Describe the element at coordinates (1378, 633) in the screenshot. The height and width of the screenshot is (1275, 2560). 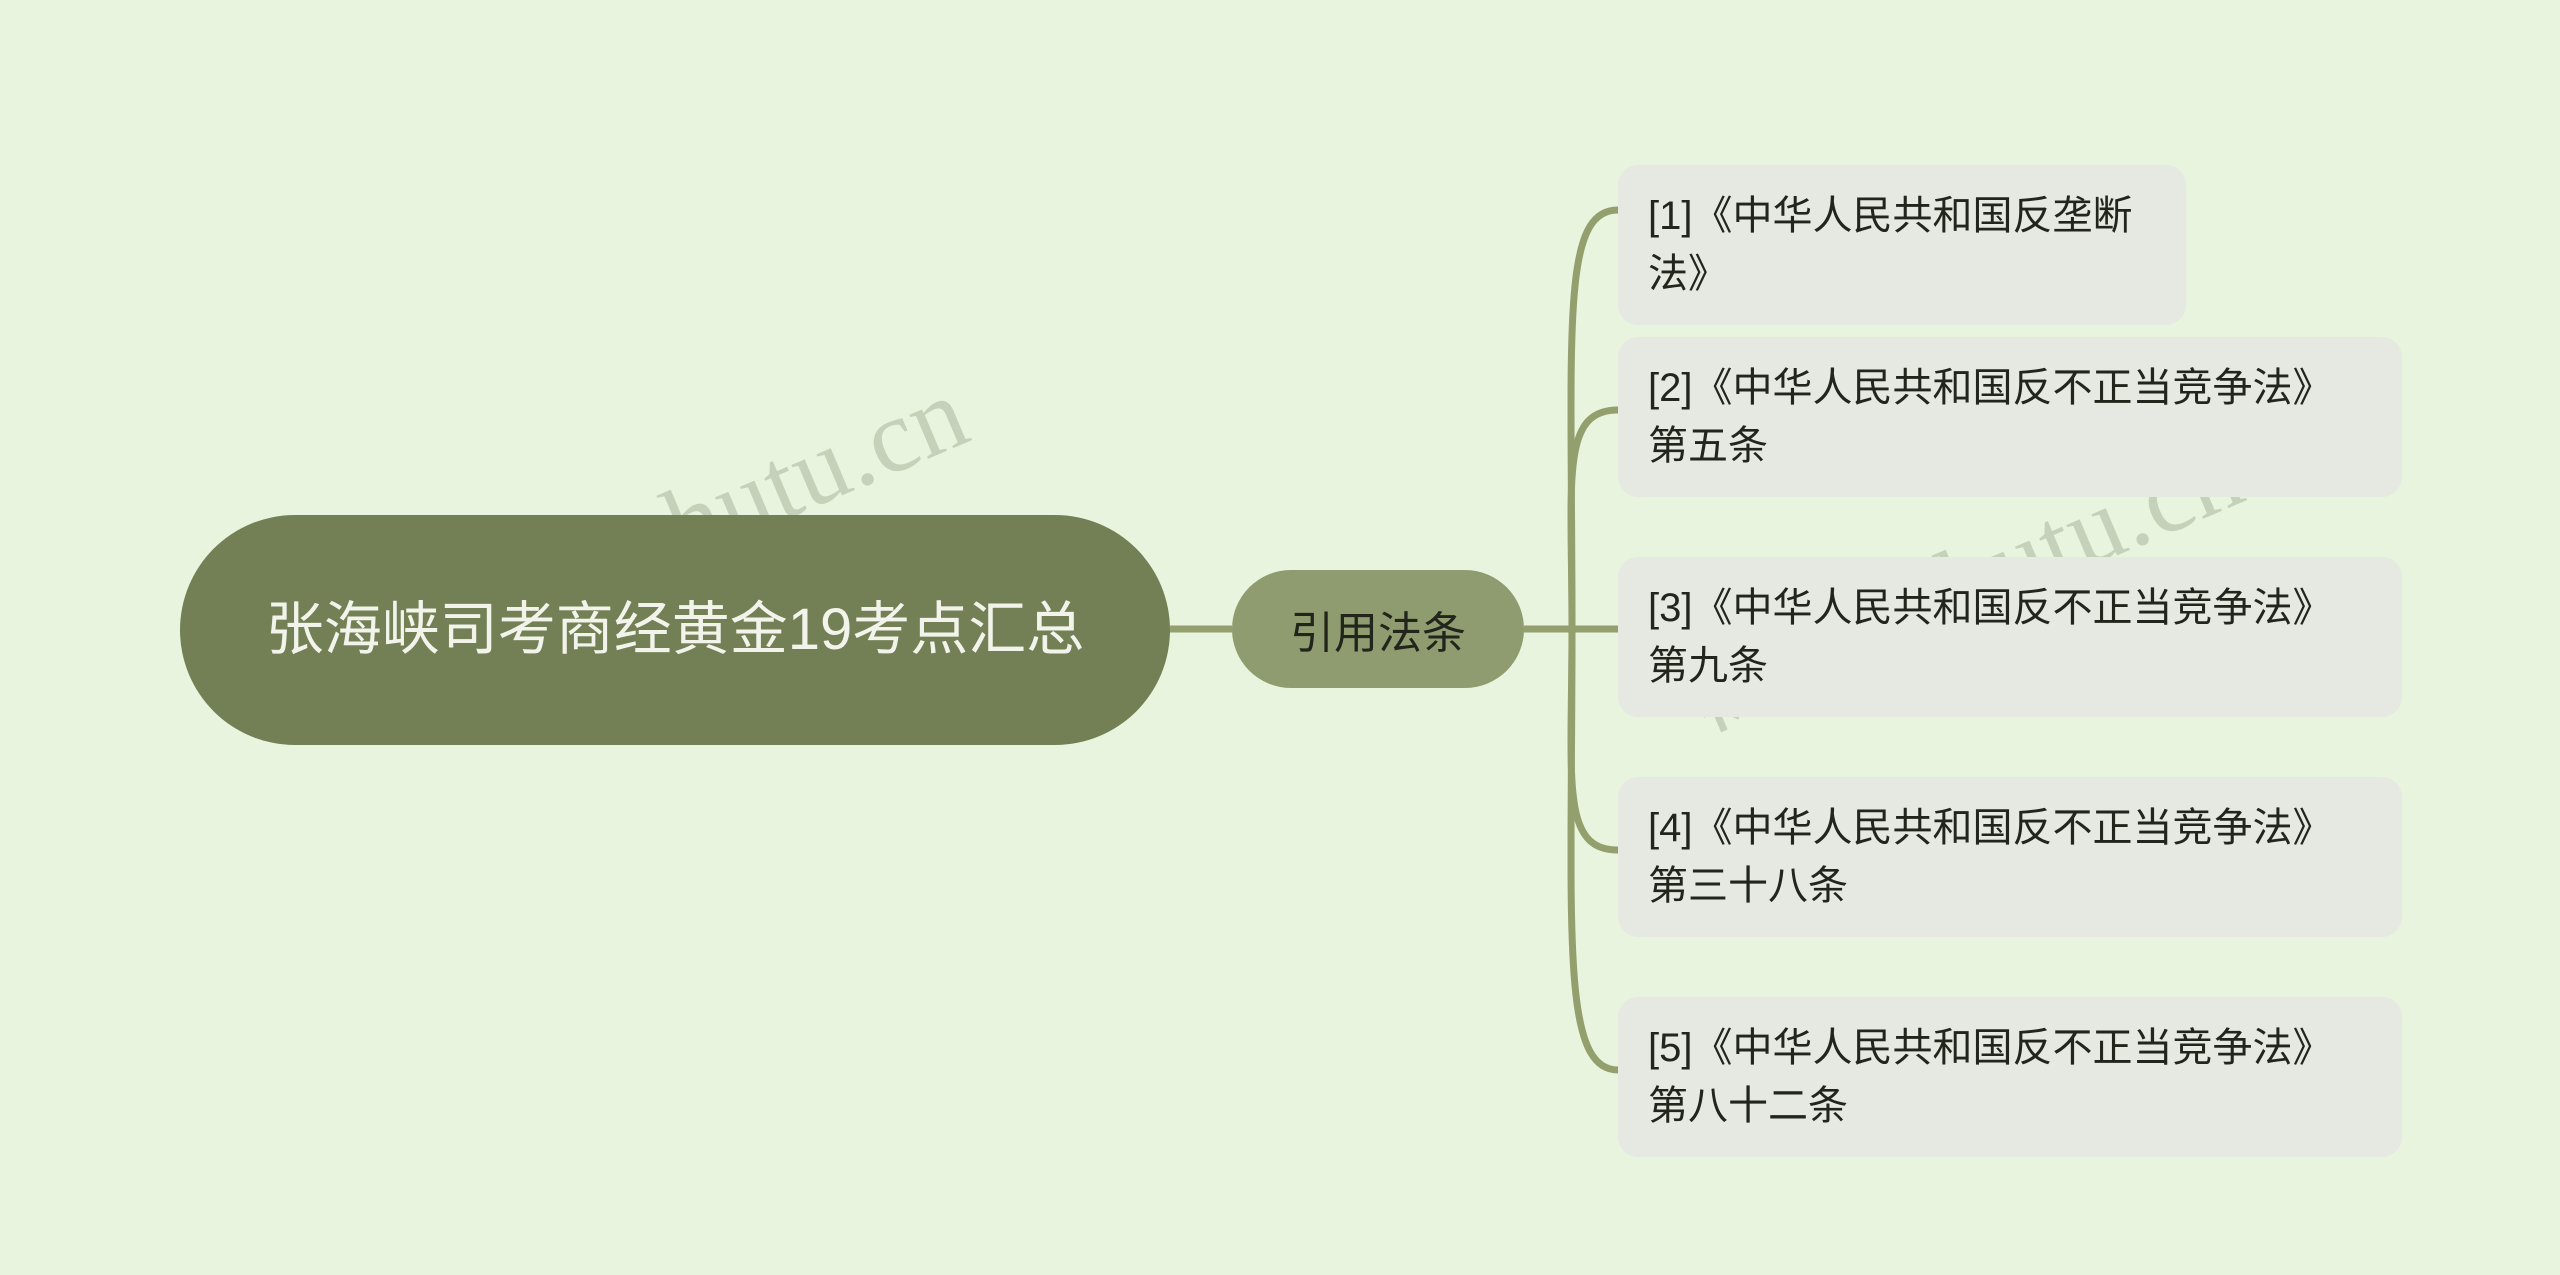
I see `branch-node-label: 引用法条` at that location.